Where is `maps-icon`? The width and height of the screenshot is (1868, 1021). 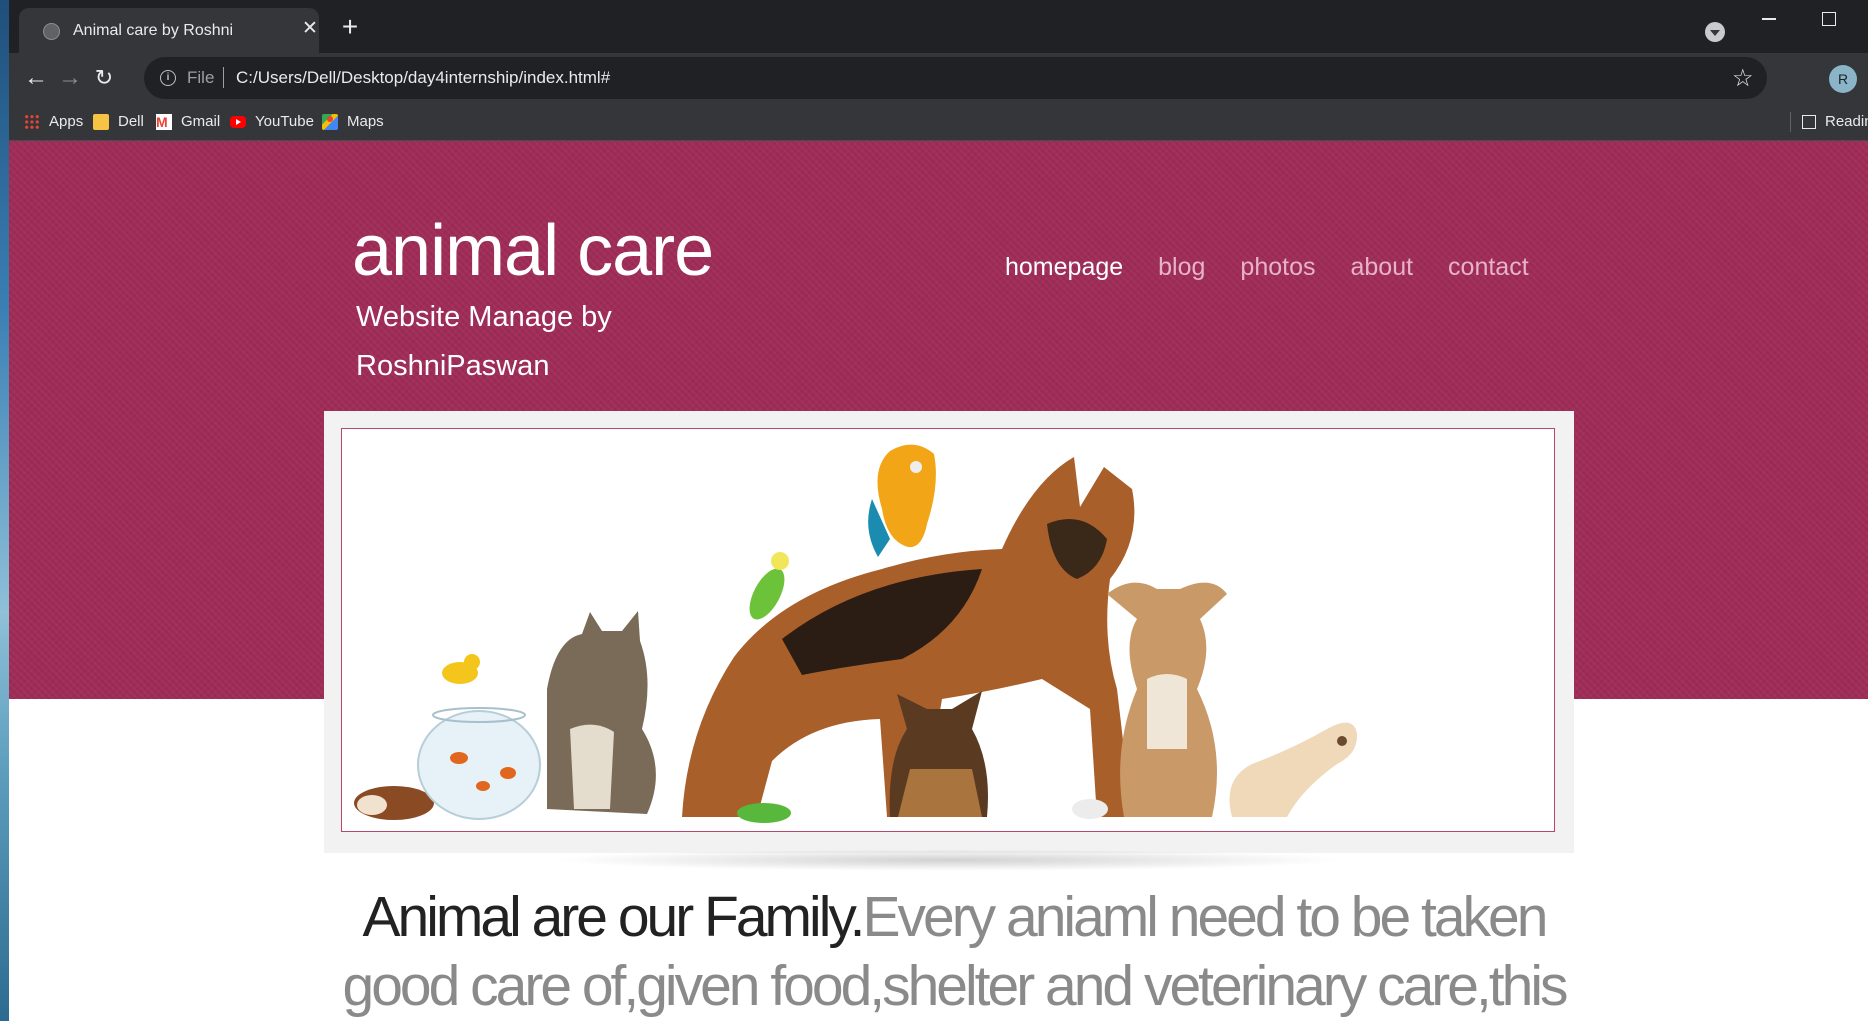 maps-icon is located at coordinates (330, 122).